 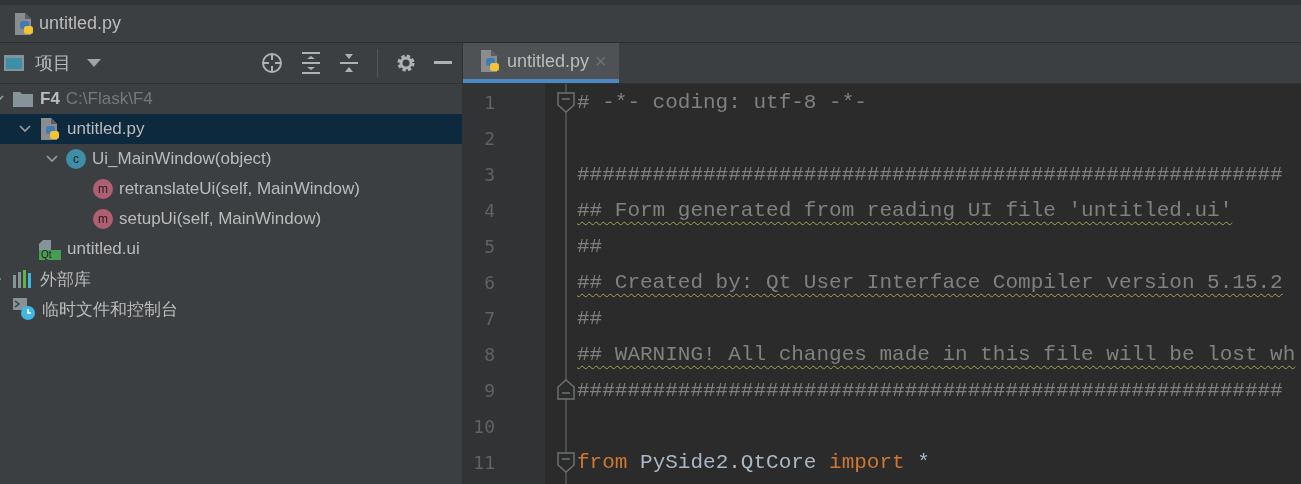 I want to click on tree-item: untitled.py, so click(x=231, y=129).